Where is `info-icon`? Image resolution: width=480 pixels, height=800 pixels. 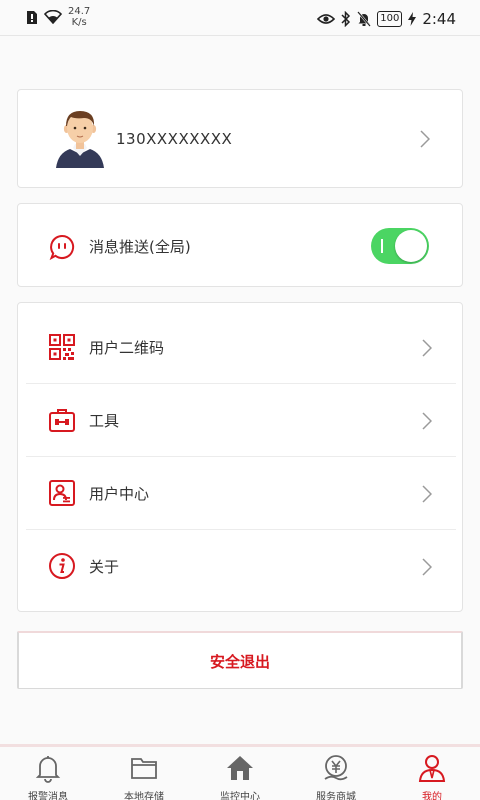
info-icon is located at coordinates (62, 566).